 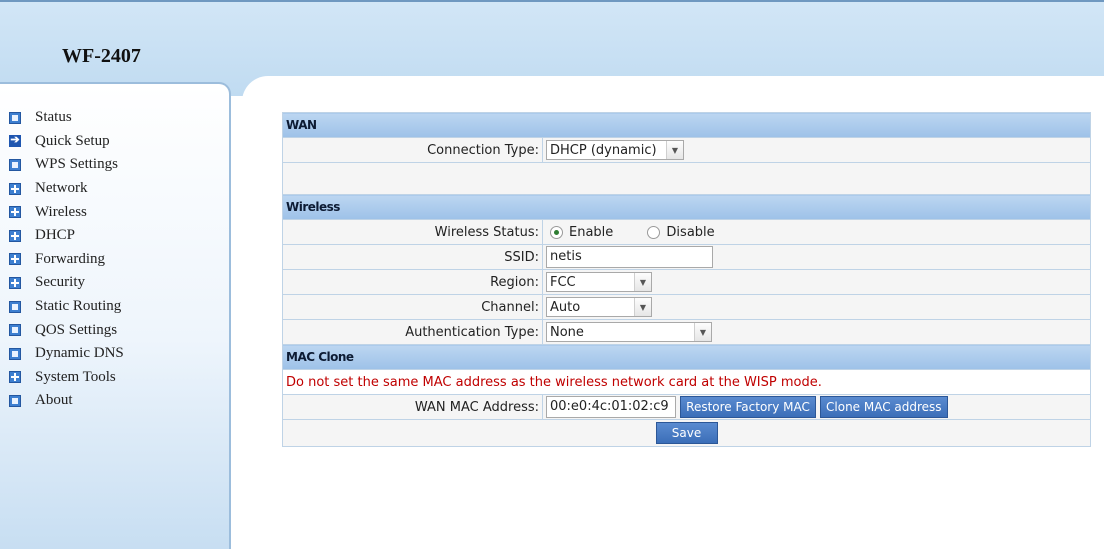 I want to click on authentication-cell: None ▼, so click(x=816, y=332).